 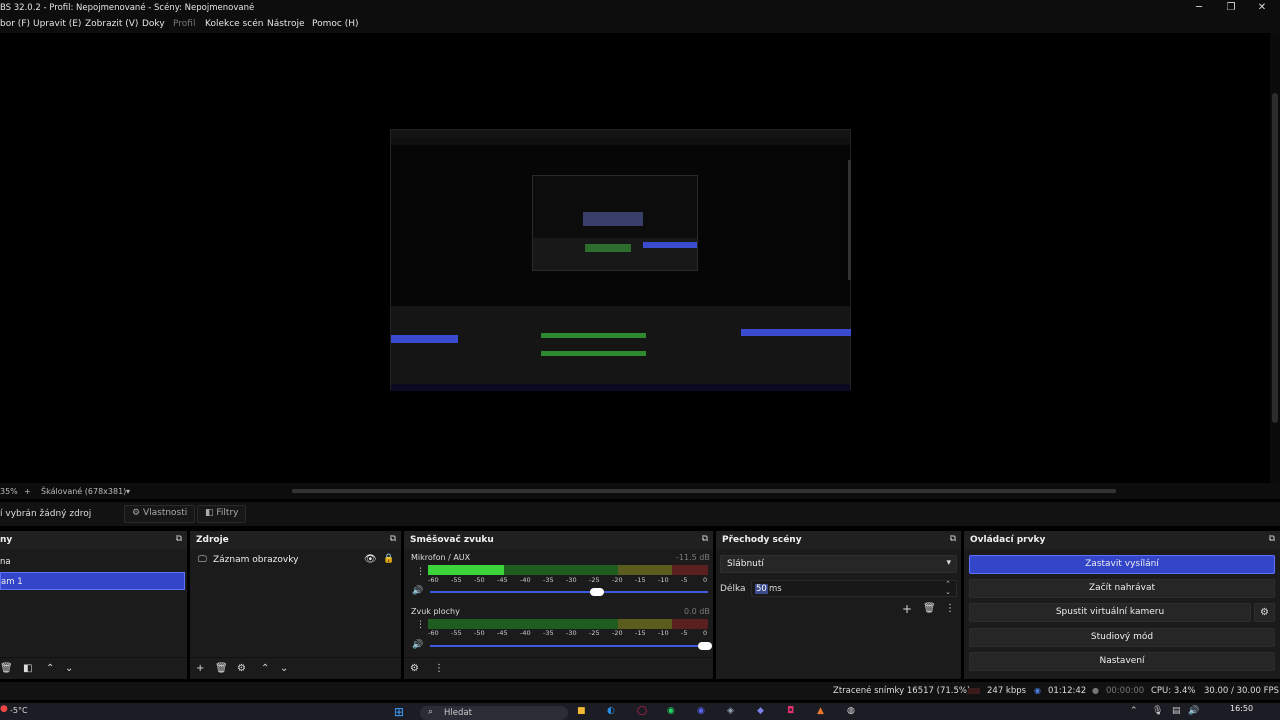 I want to click on stream-time: 01:12:42, so click(x=1067, y=691).